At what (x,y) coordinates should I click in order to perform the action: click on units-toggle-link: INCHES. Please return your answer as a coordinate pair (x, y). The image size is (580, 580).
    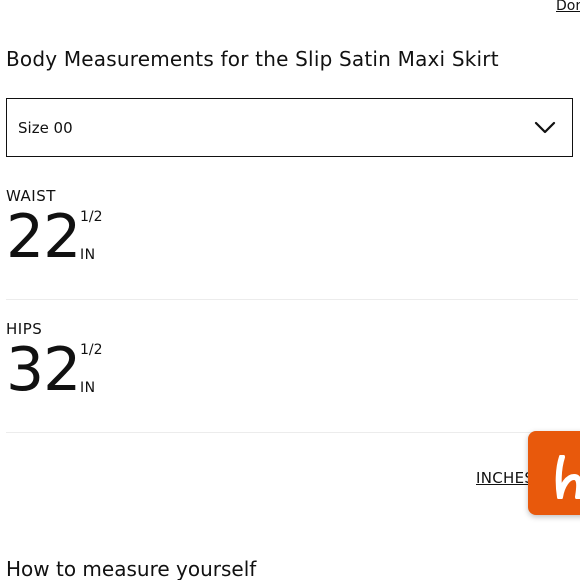
    Looking at the image, I should click on (505, 478).